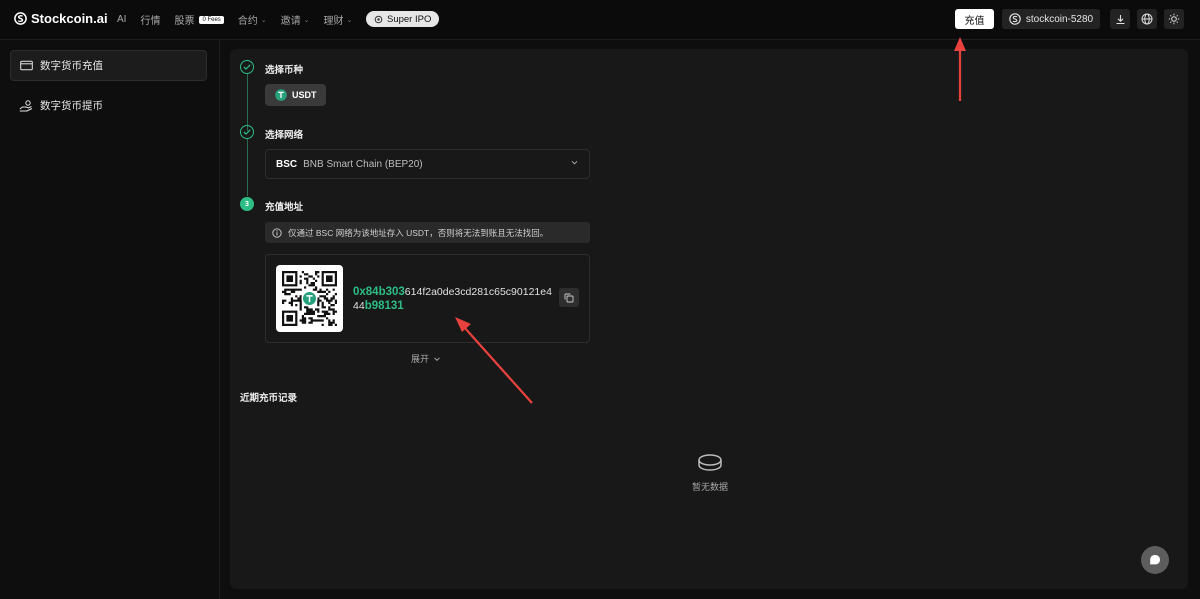  I want to click on expand-toggle: 展开, so click(426, 358).